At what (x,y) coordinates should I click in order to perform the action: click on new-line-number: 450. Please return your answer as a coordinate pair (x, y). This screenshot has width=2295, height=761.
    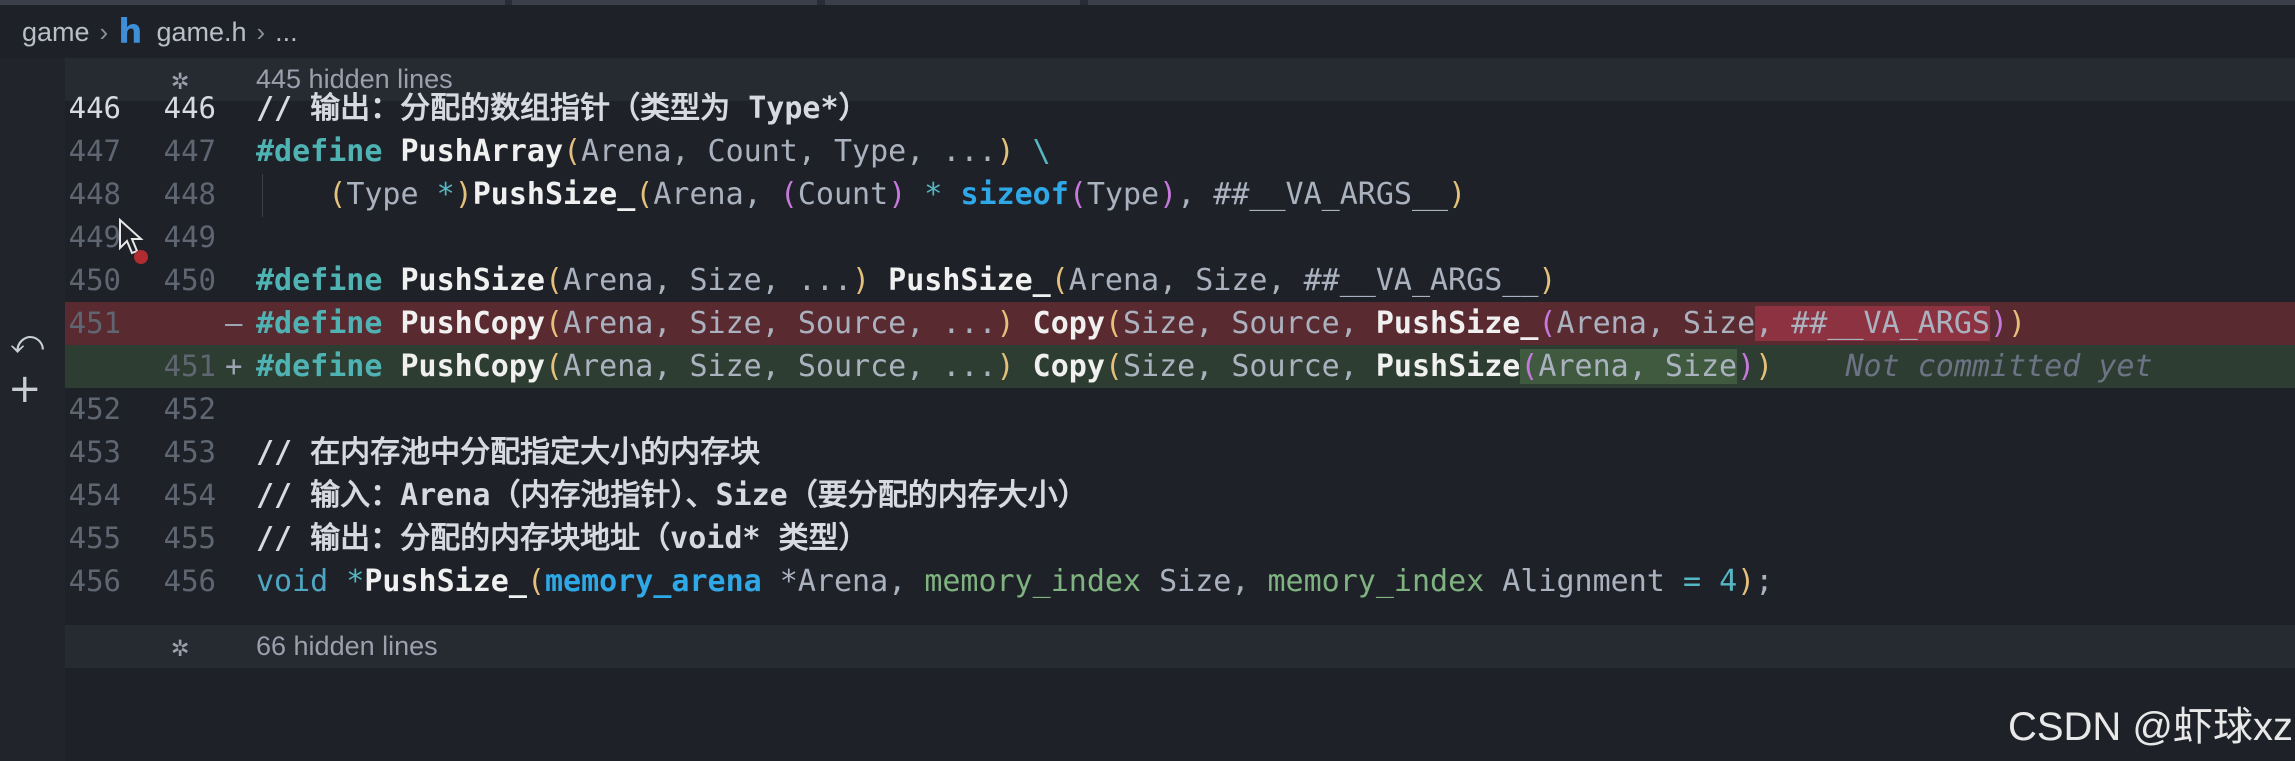
    Looking at the image, I should click on (189, 280).